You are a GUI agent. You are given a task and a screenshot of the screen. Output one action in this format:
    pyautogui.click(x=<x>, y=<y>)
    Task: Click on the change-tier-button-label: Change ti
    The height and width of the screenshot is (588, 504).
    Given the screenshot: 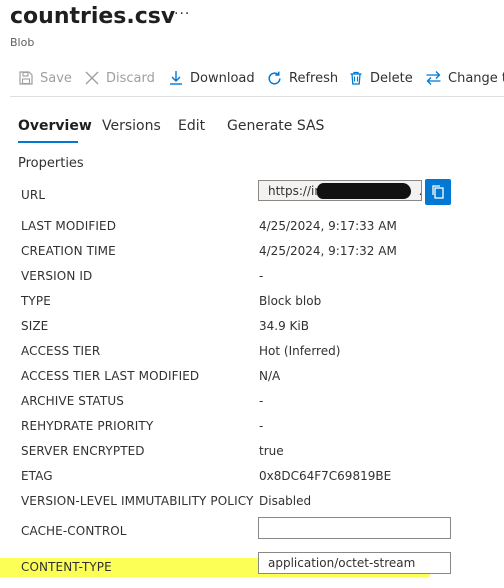 What is the action you would take?
    pyautogui.click(x=476, y=78)
    